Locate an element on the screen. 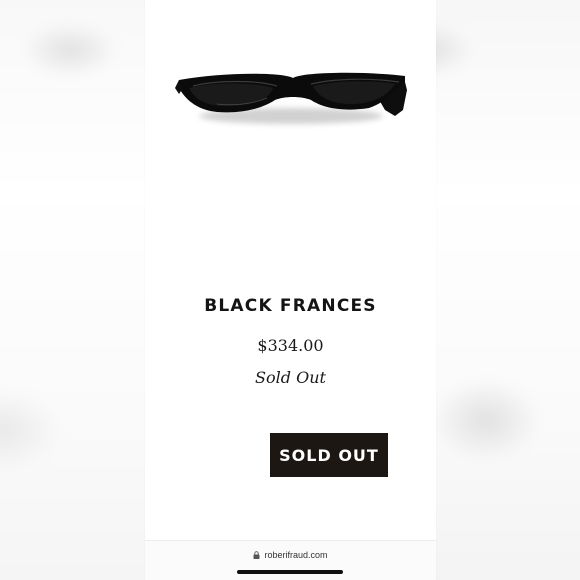 This screenshot has height=580, width=580. product-title: BLACK FRANCES is located at coordinates (290, 306).